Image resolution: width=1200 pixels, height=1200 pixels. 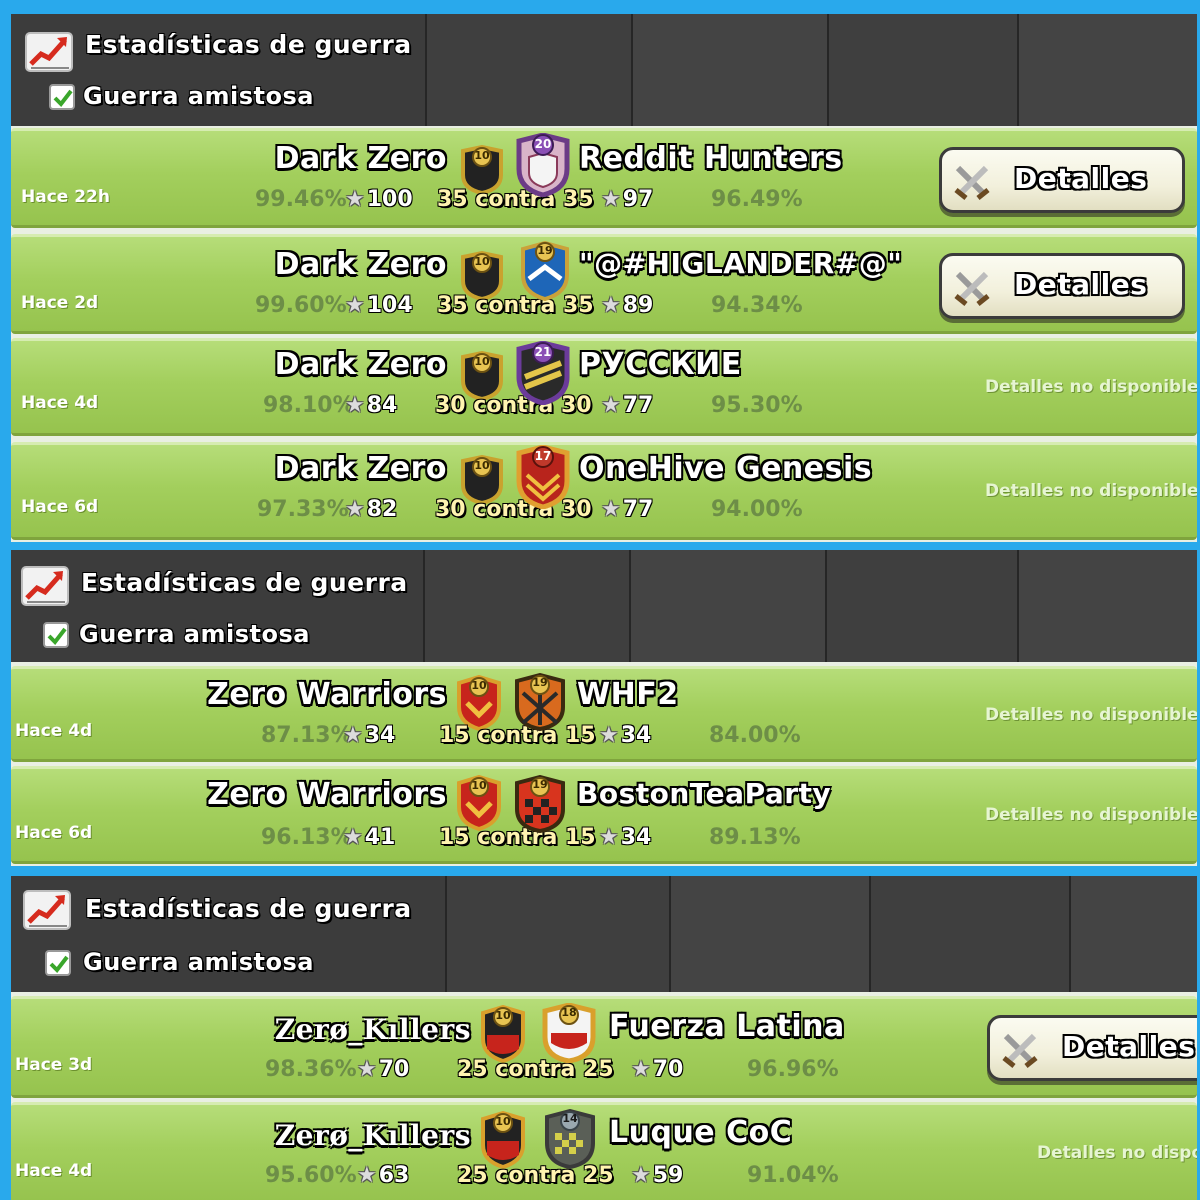 I want to click on clan-stars: ★41, so click(x=369, y=837).